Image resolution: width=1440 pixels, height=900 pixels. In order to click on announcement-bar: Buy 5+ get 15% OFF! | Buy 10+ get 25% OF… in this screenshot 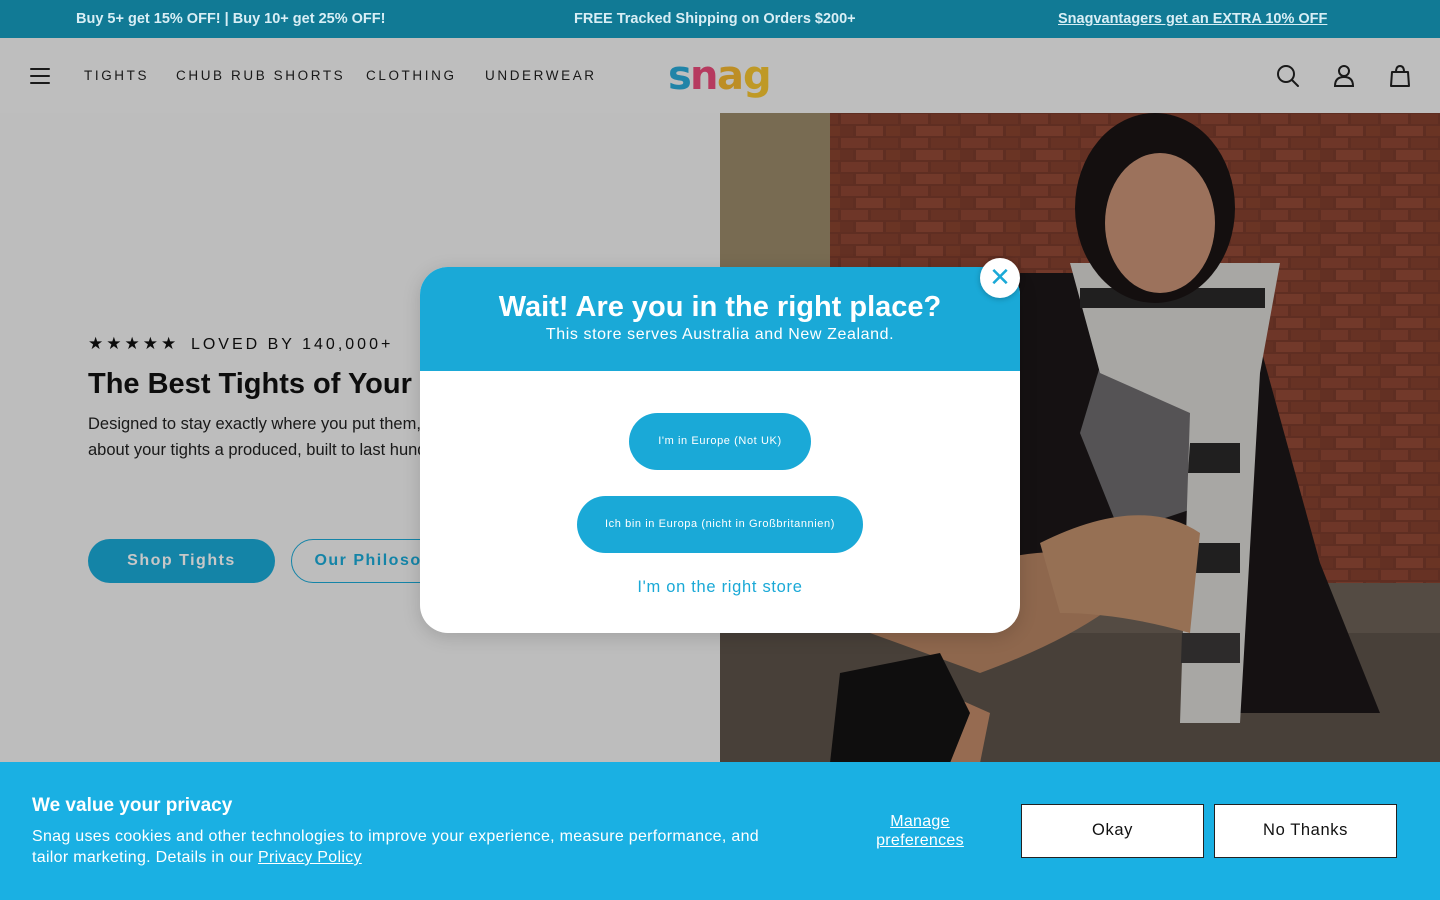, I will do `click(720, 19)`.